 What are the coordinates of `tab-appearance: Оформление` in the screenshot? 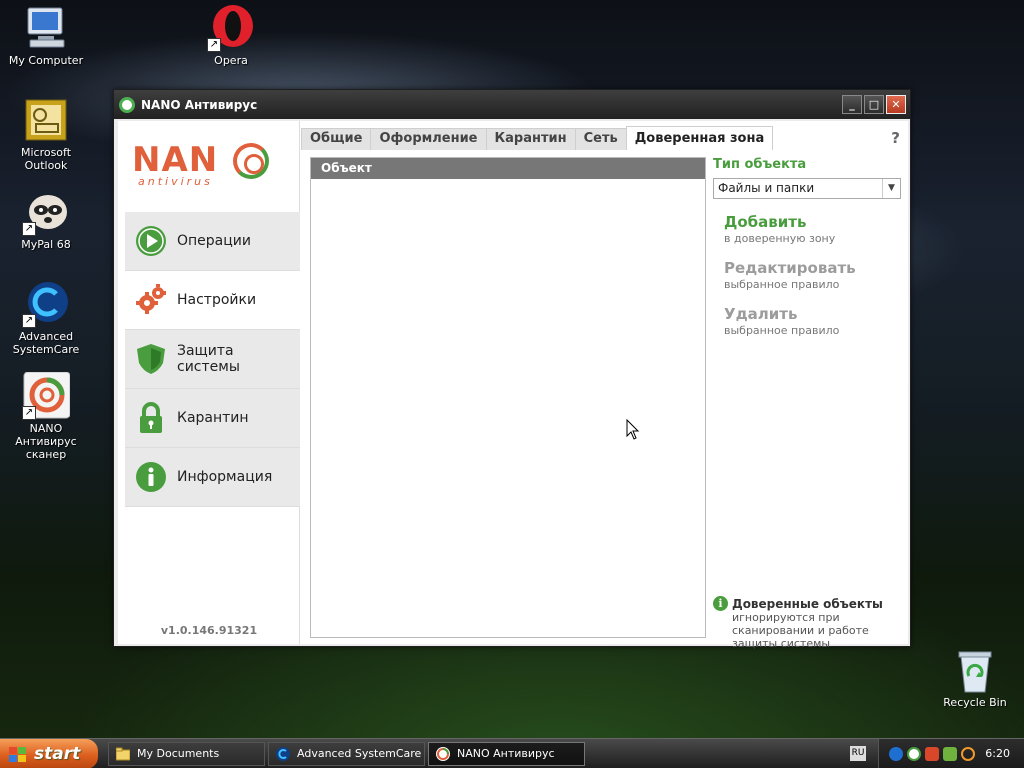 It's located at (428, 139).